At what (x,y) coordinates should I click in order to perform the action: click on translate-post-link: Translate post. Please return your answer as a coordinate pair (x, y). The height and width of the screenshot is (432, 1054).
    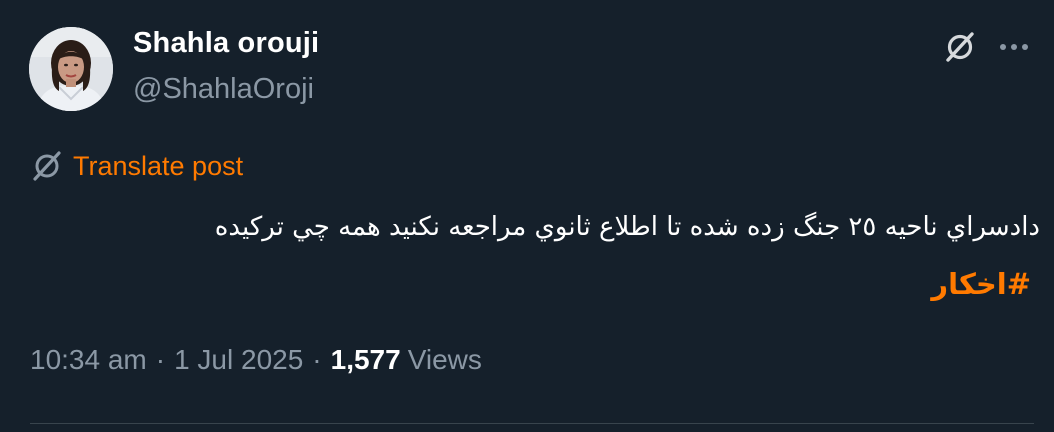
    Looking at the image, I should click on (136, 166).